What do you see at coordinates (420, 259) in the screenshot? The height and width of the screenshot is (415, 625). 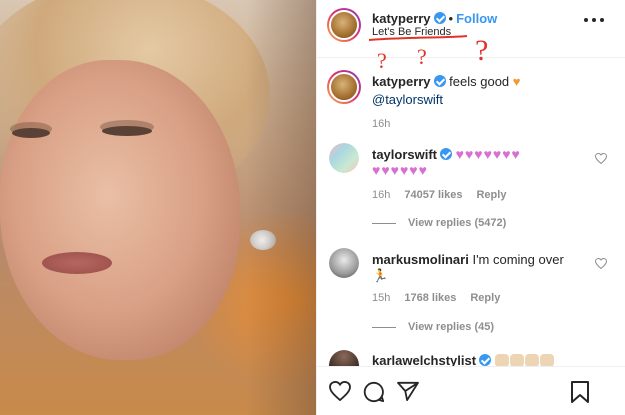 I see `comment-username: markusmolinari` at bounding box center [420, 259].